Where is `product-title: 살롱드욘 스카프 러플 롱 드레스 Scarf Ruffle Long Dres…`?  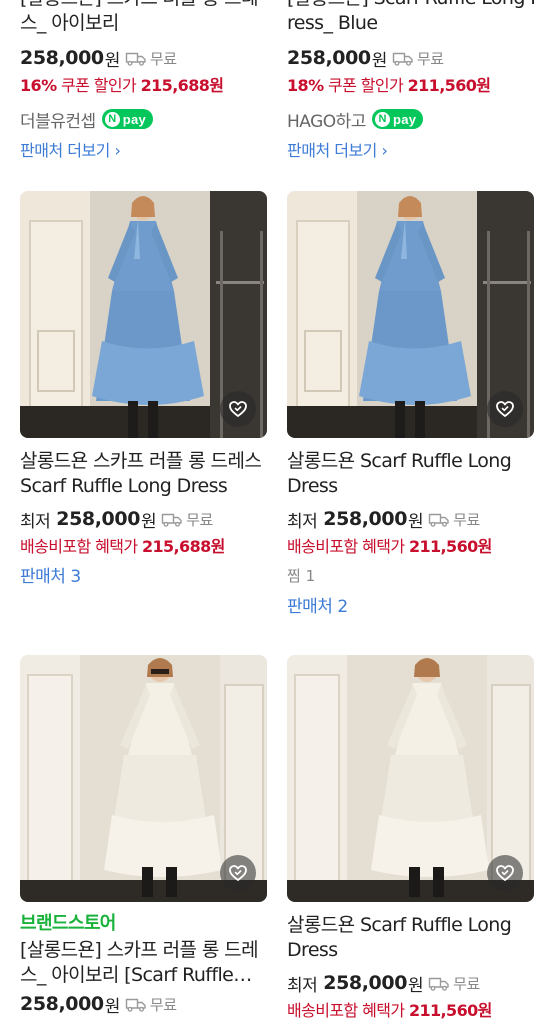 product-title: 살롱드욘 스카프 러플 롱 드레스 Scarf Ruffle Long Dres… is located at coordinates (143, 474).